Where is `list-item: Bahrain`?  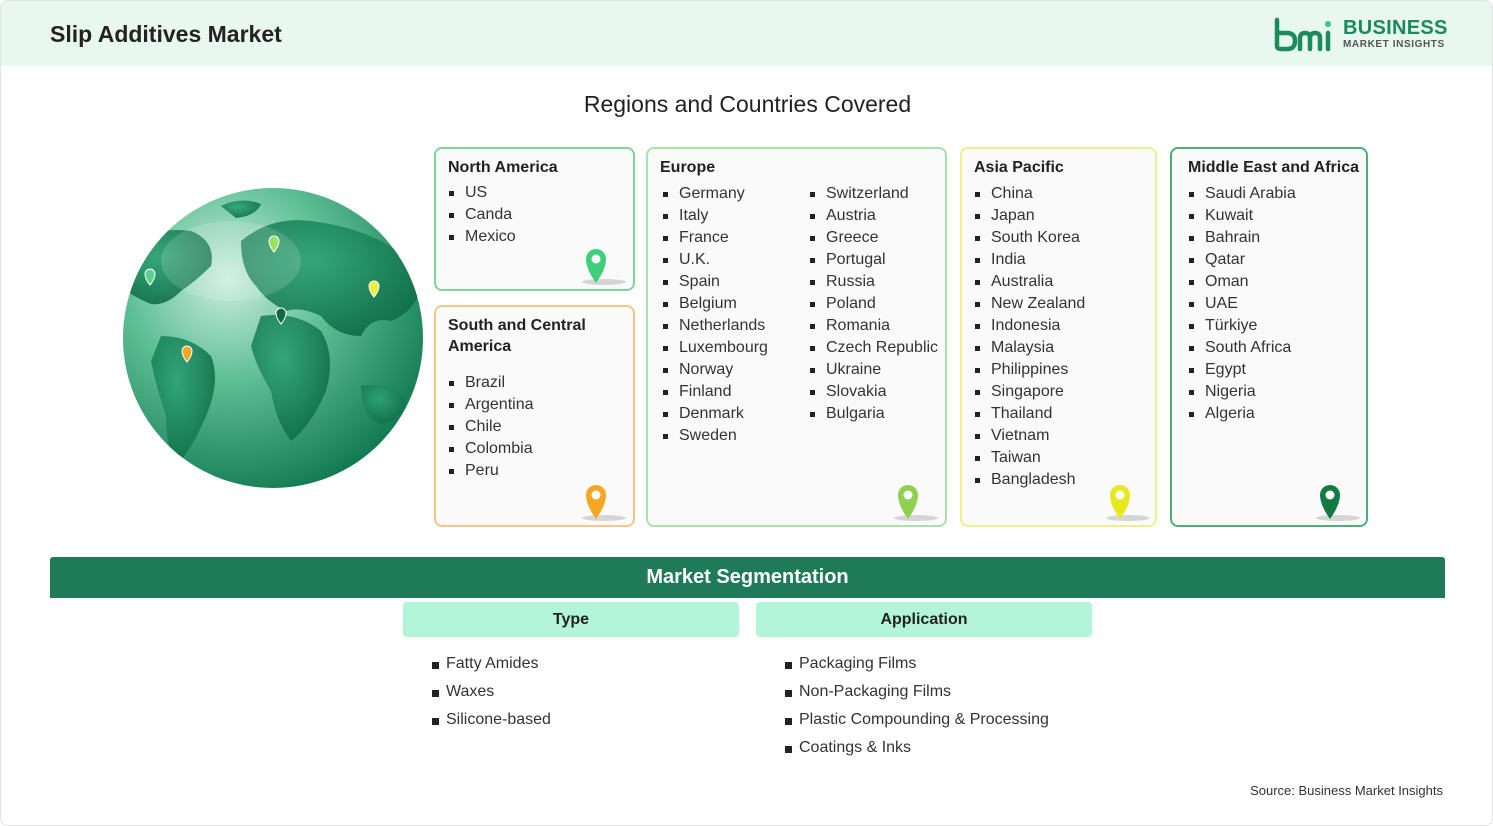 list-item: Bahrain is located at coordinates (1242, 238).